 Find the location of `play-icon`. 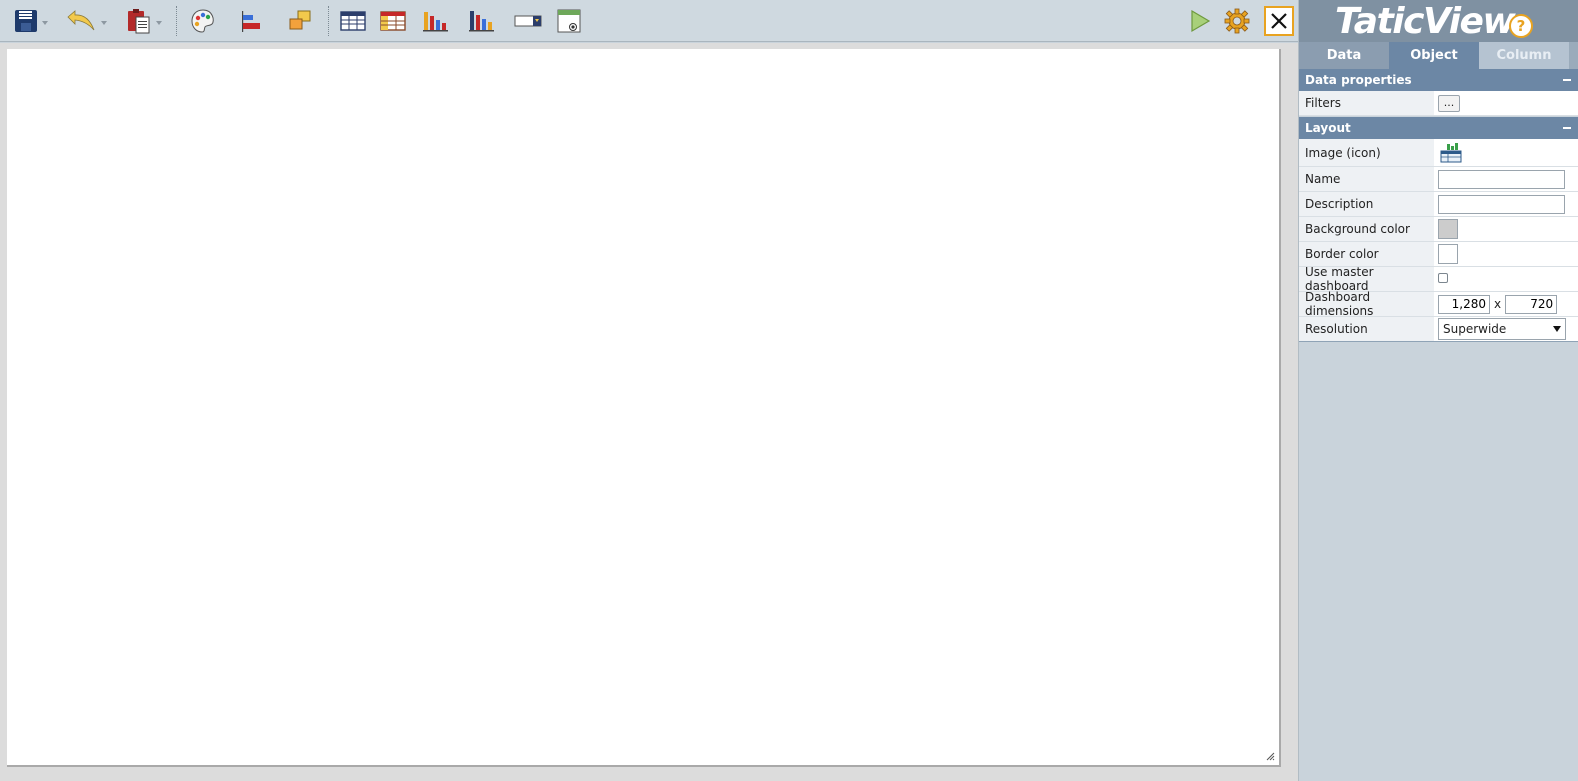

play-icon is located at coordinates (1201, 21).